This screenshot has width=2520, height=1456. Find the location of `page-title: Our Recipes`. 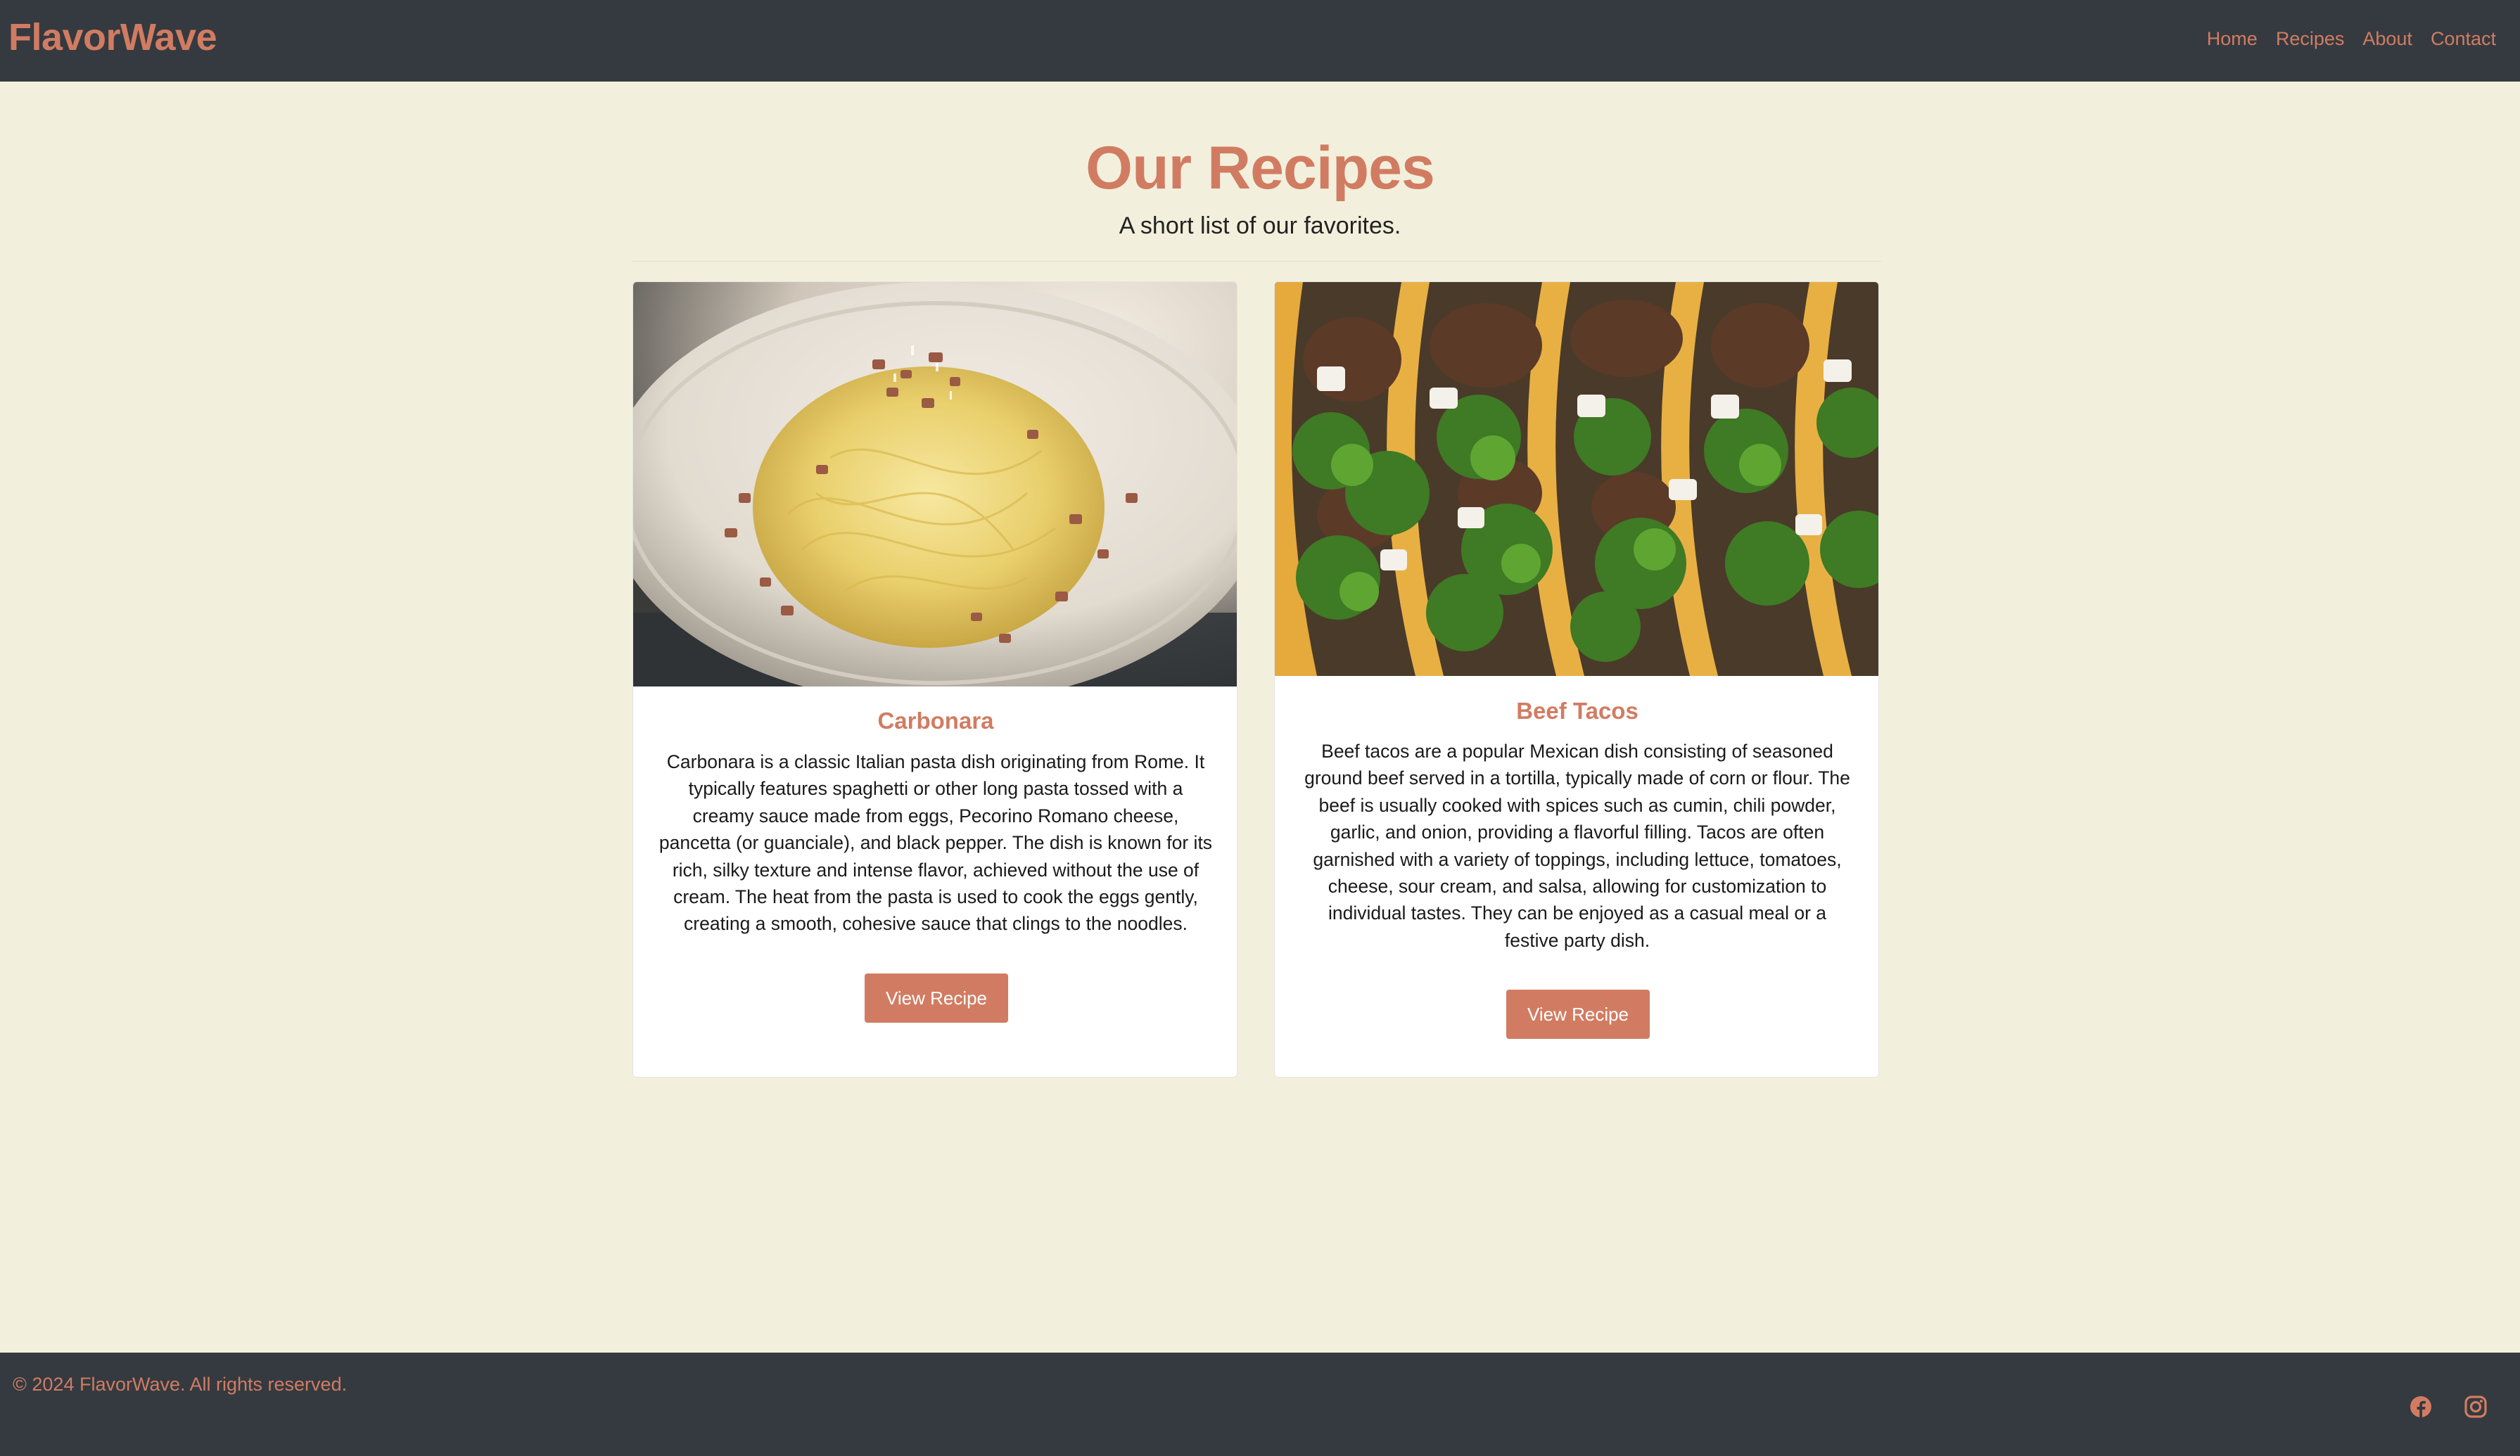

page-title: Our Recipes is located at coordinates (1261, 168).